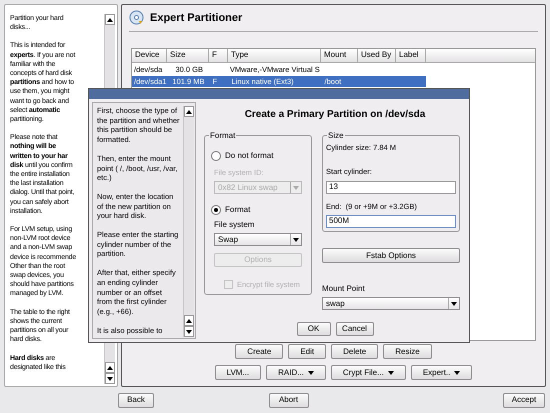 Image resolution: width=550 pixels, height=413 pixels. Describe the element at coordinates (391, 221) in the screenshot. I see `end-cylinder-field: 500M` at that location.